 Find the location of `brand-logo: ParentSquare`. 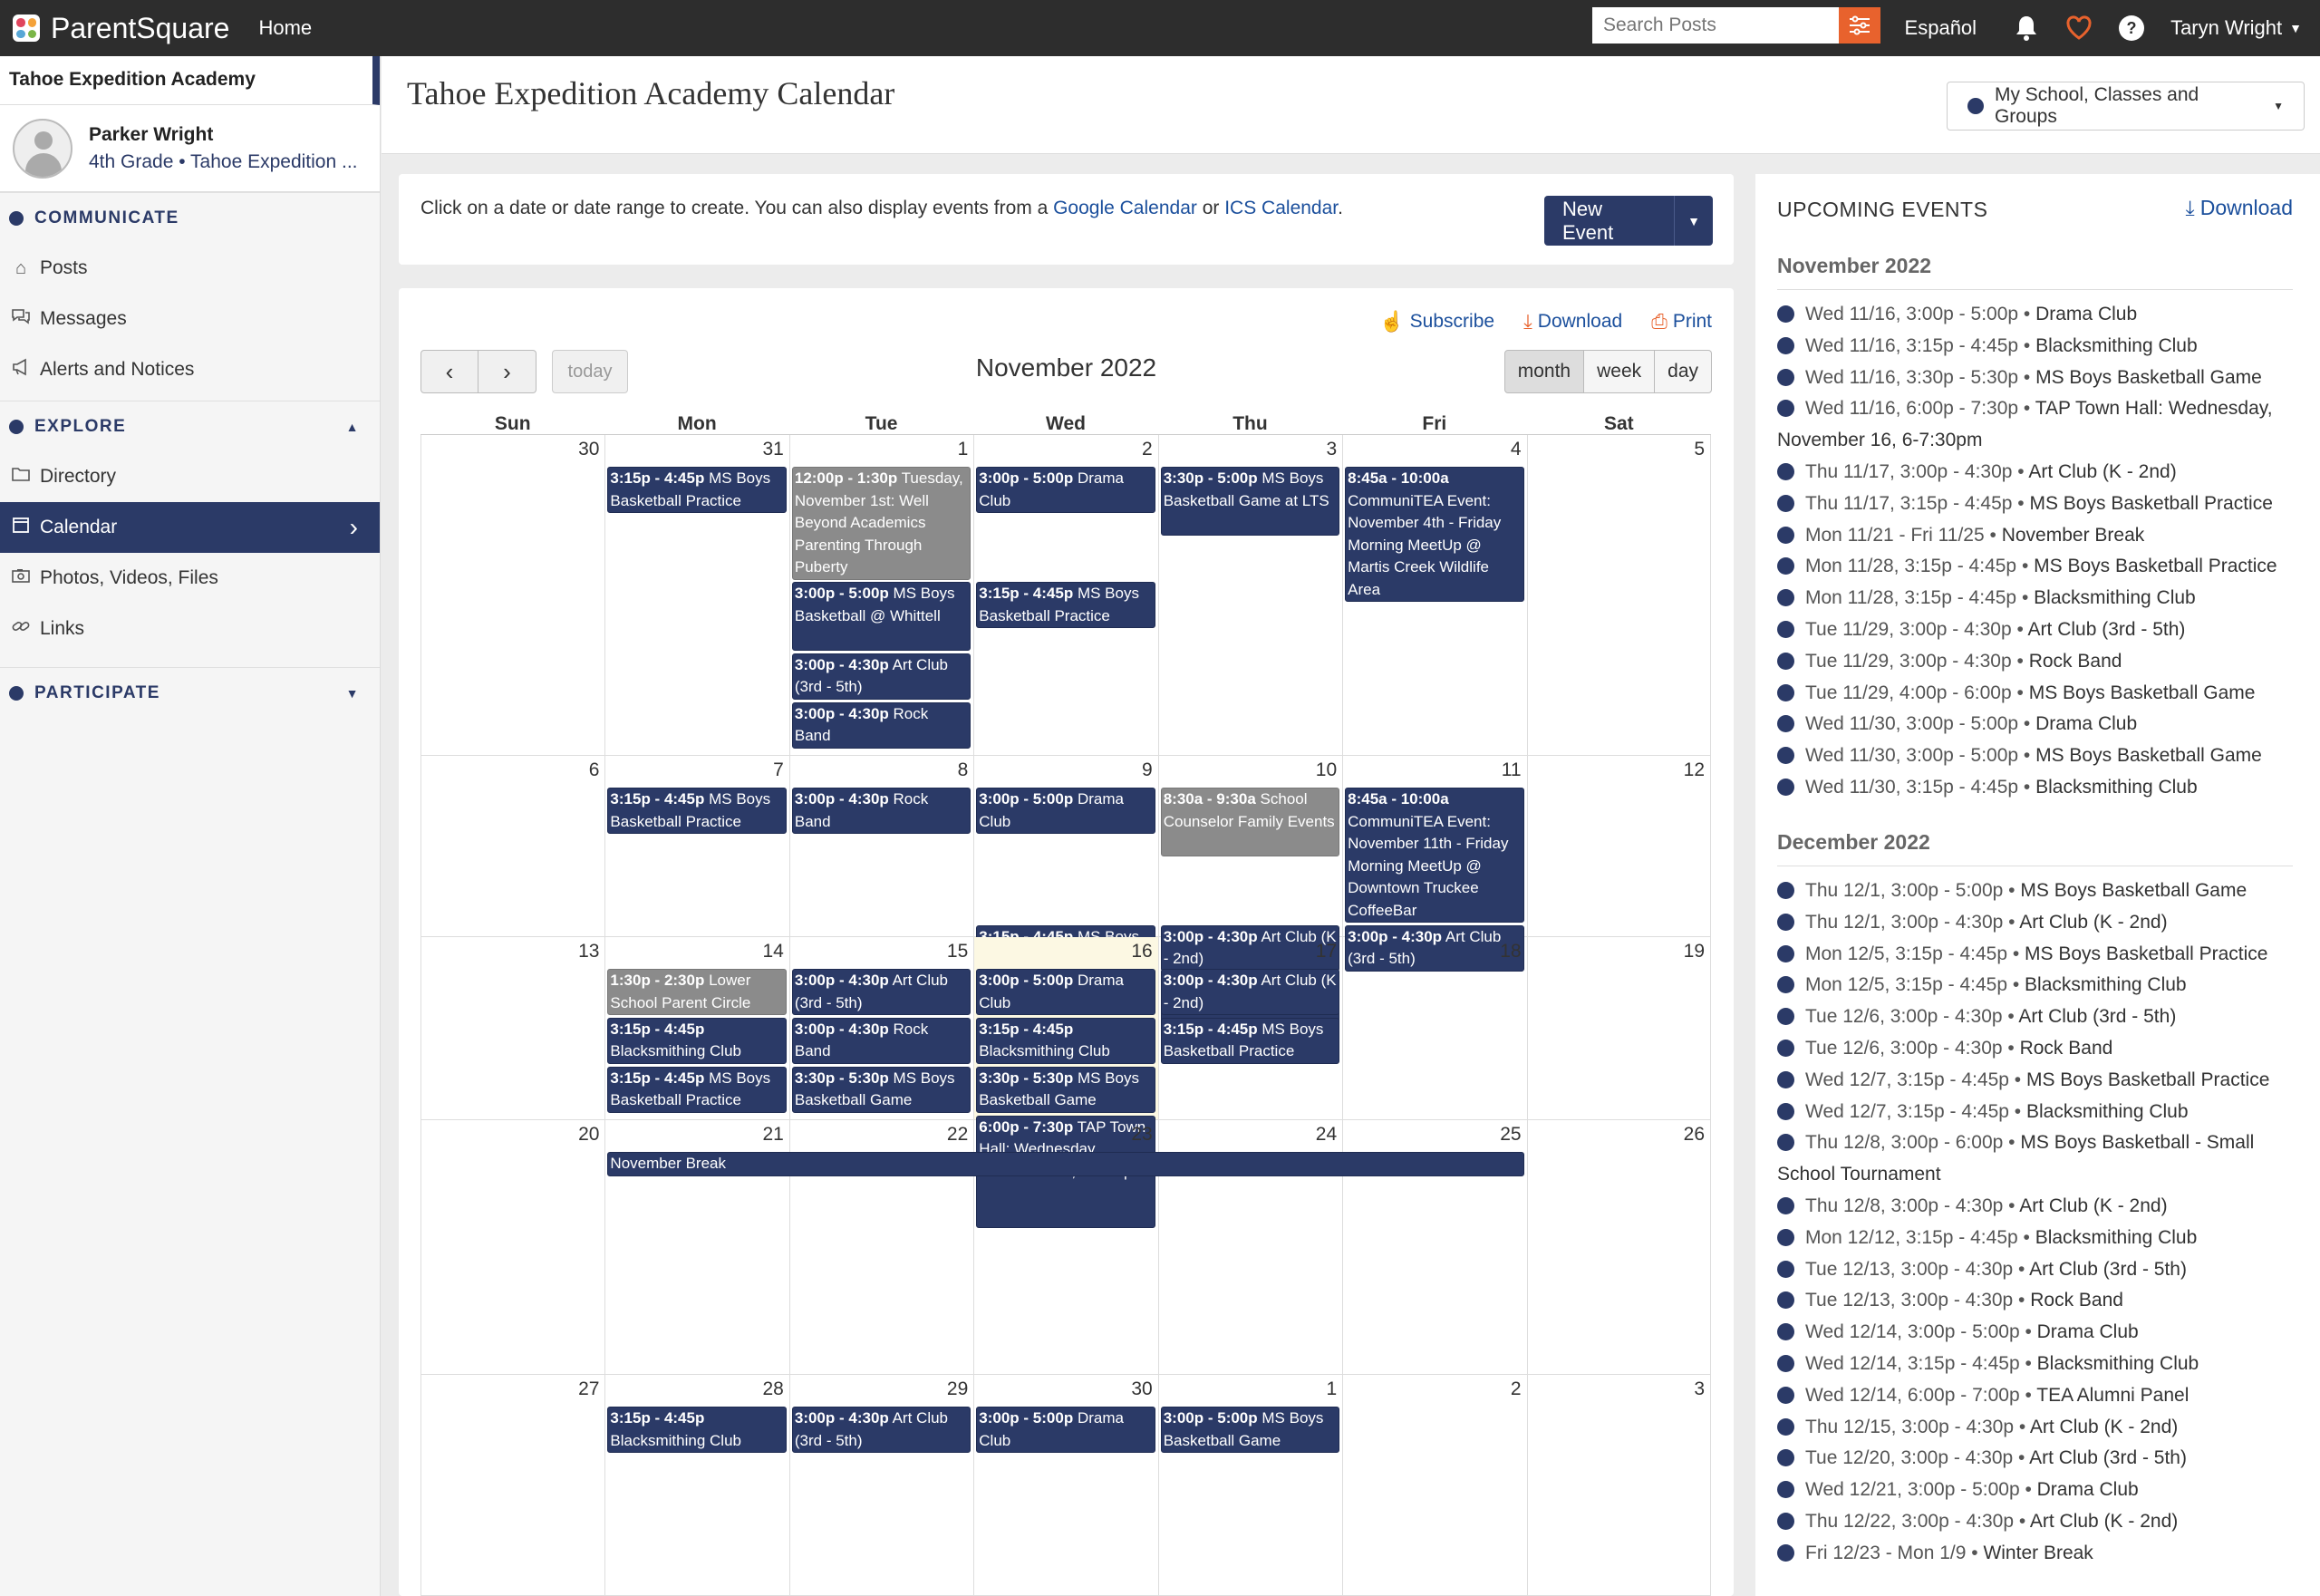

brand-logo: ParentSquare is located at coordinates (121, 28).